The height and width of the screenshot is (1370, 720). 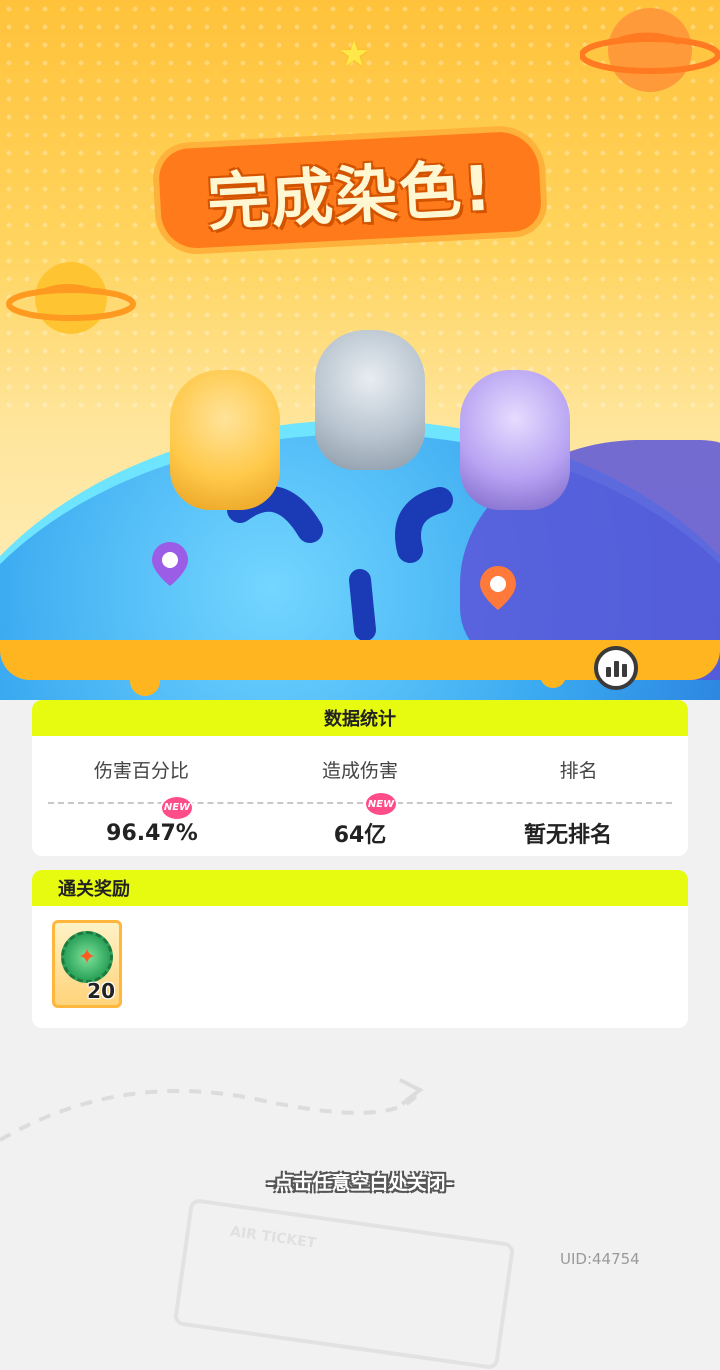 What do you see at coordinates (350, 195) in the screenshot?
I see `page-title: 完成染色!` at bounding box center [350, 195].